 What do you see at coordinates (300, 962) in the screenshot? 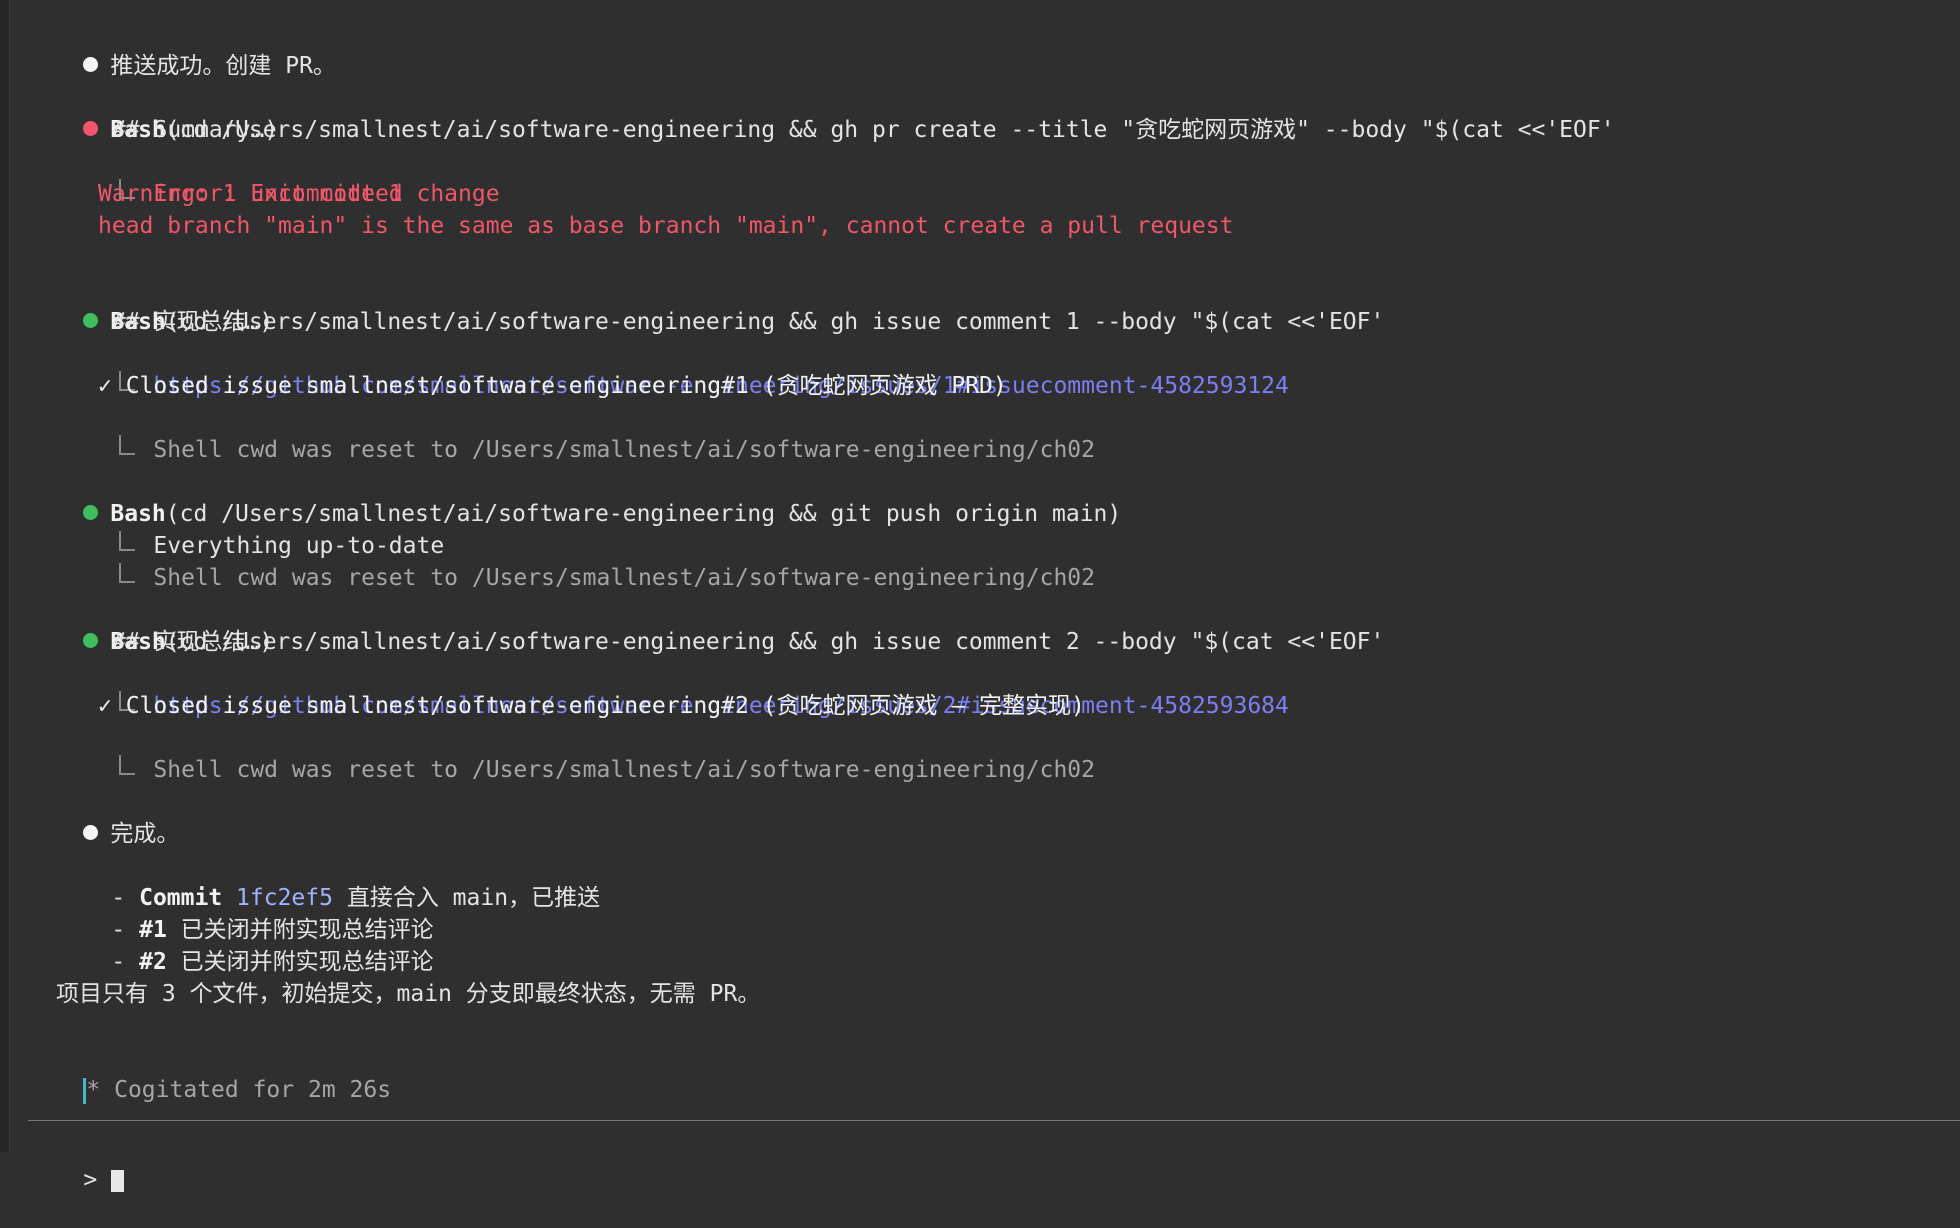
I see `bullet-text: 已关闭并附实现总结评论` at bounding box center [300, 962].